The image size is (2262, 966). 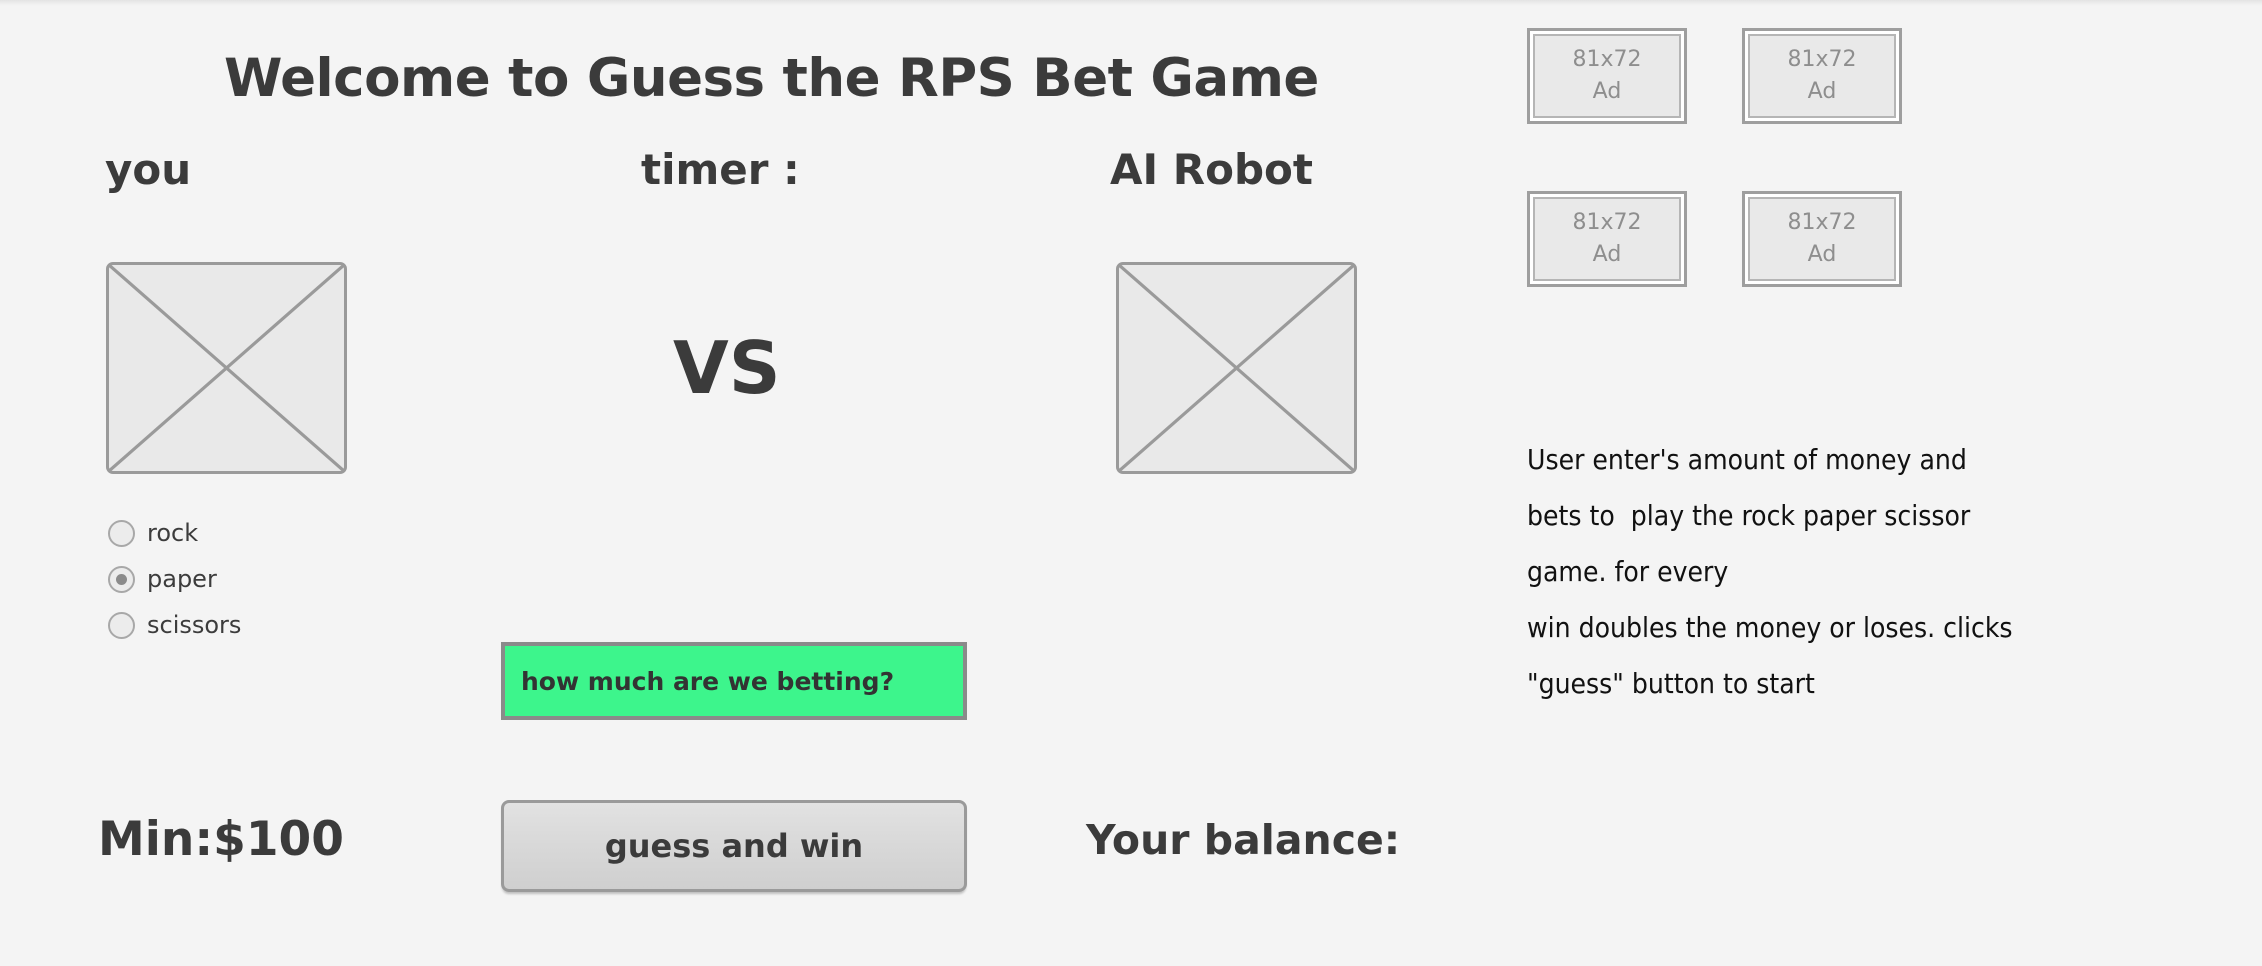 What do you see at coordinates (727, 368) in the screenshot?
I see `vs-label: VS` at bounding box center [727, 368].